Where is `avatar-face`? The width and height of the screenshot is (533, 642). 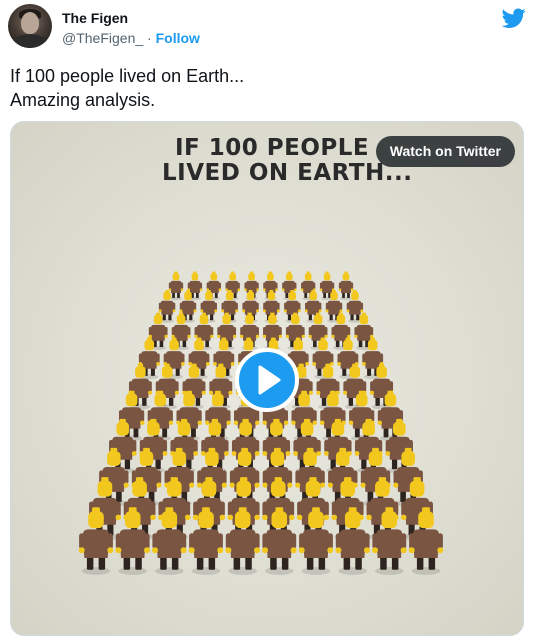
avatar-face is located at coordinates (30, 23).